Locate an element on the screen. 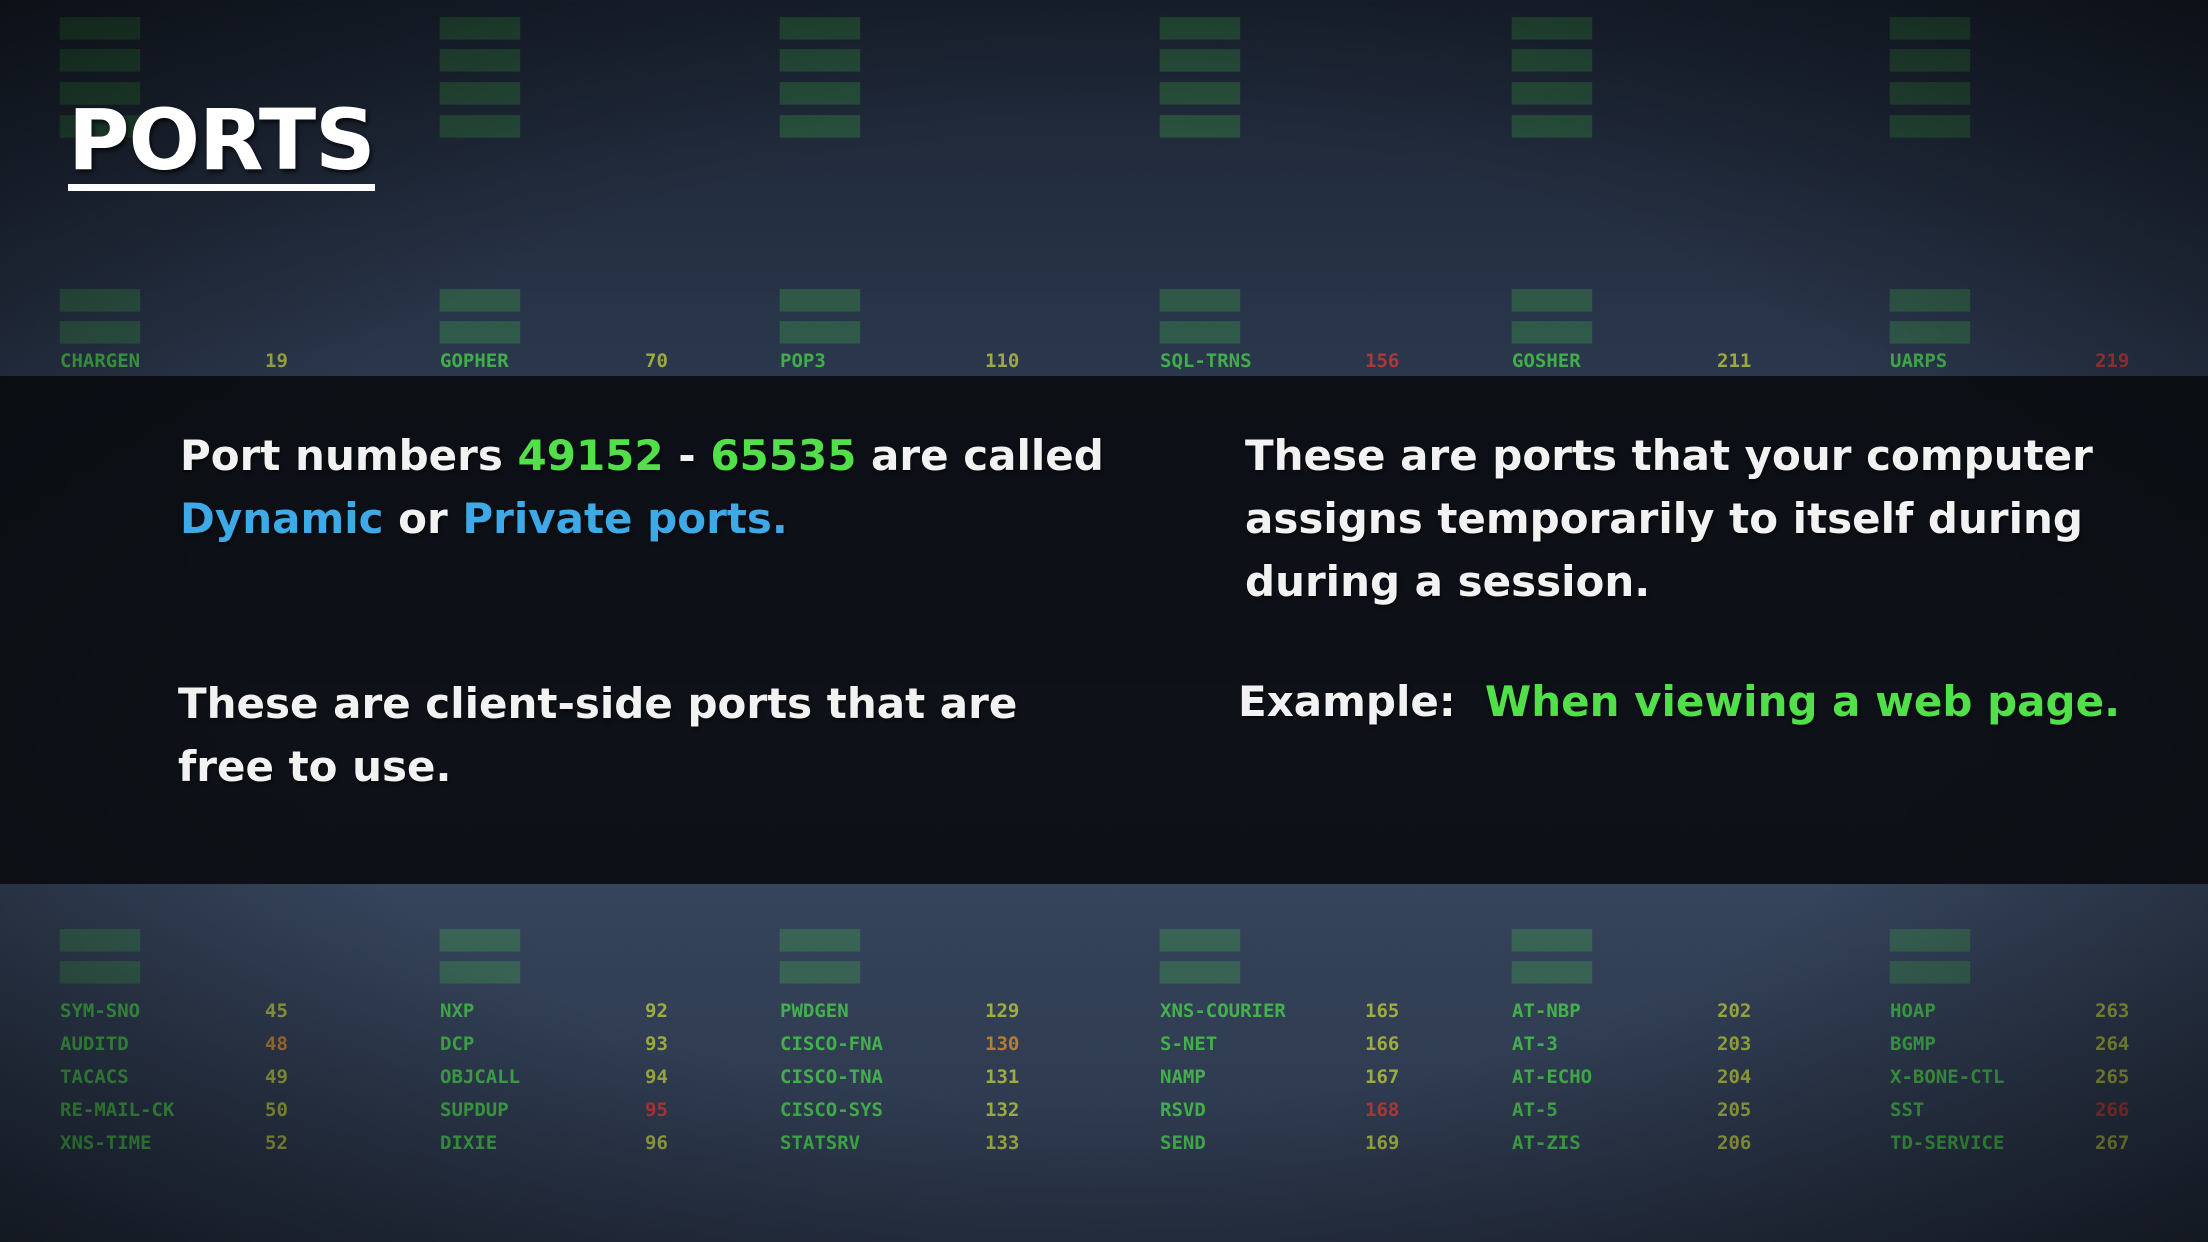  port-row: RE-MAIL-CK 50 is located at coordinates (225, 1114).